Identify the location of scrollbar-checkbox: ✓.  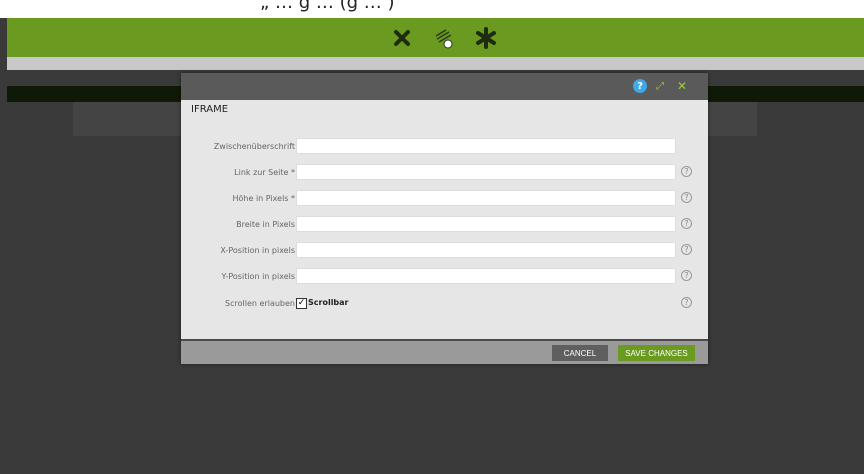
(301, 303).